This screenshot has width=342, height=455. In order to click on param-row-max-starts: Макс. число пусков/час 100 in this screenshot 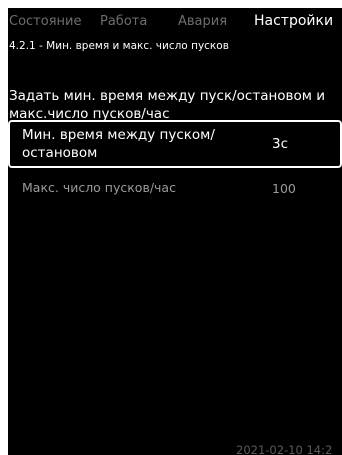, I will do `click(175, 191)`.